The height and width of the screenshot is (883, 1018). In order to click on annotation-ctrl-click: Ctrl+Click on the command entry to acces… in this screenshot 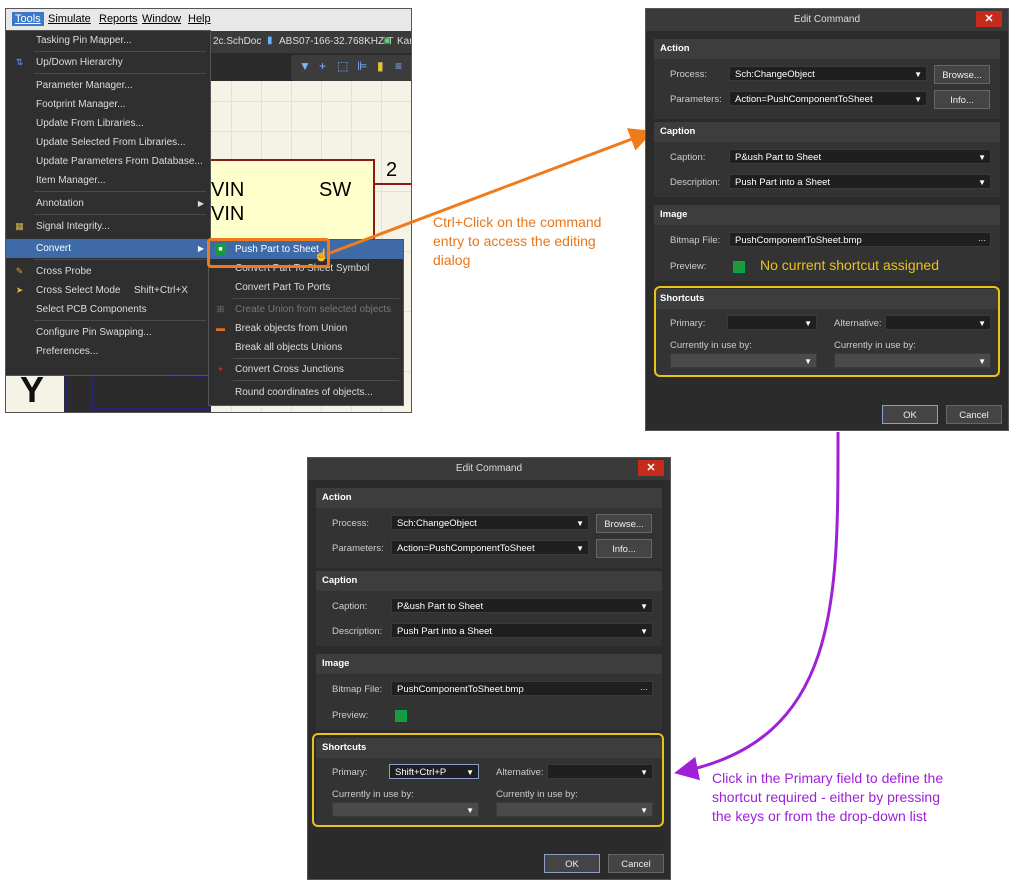, I will do `click(517, 241)`.